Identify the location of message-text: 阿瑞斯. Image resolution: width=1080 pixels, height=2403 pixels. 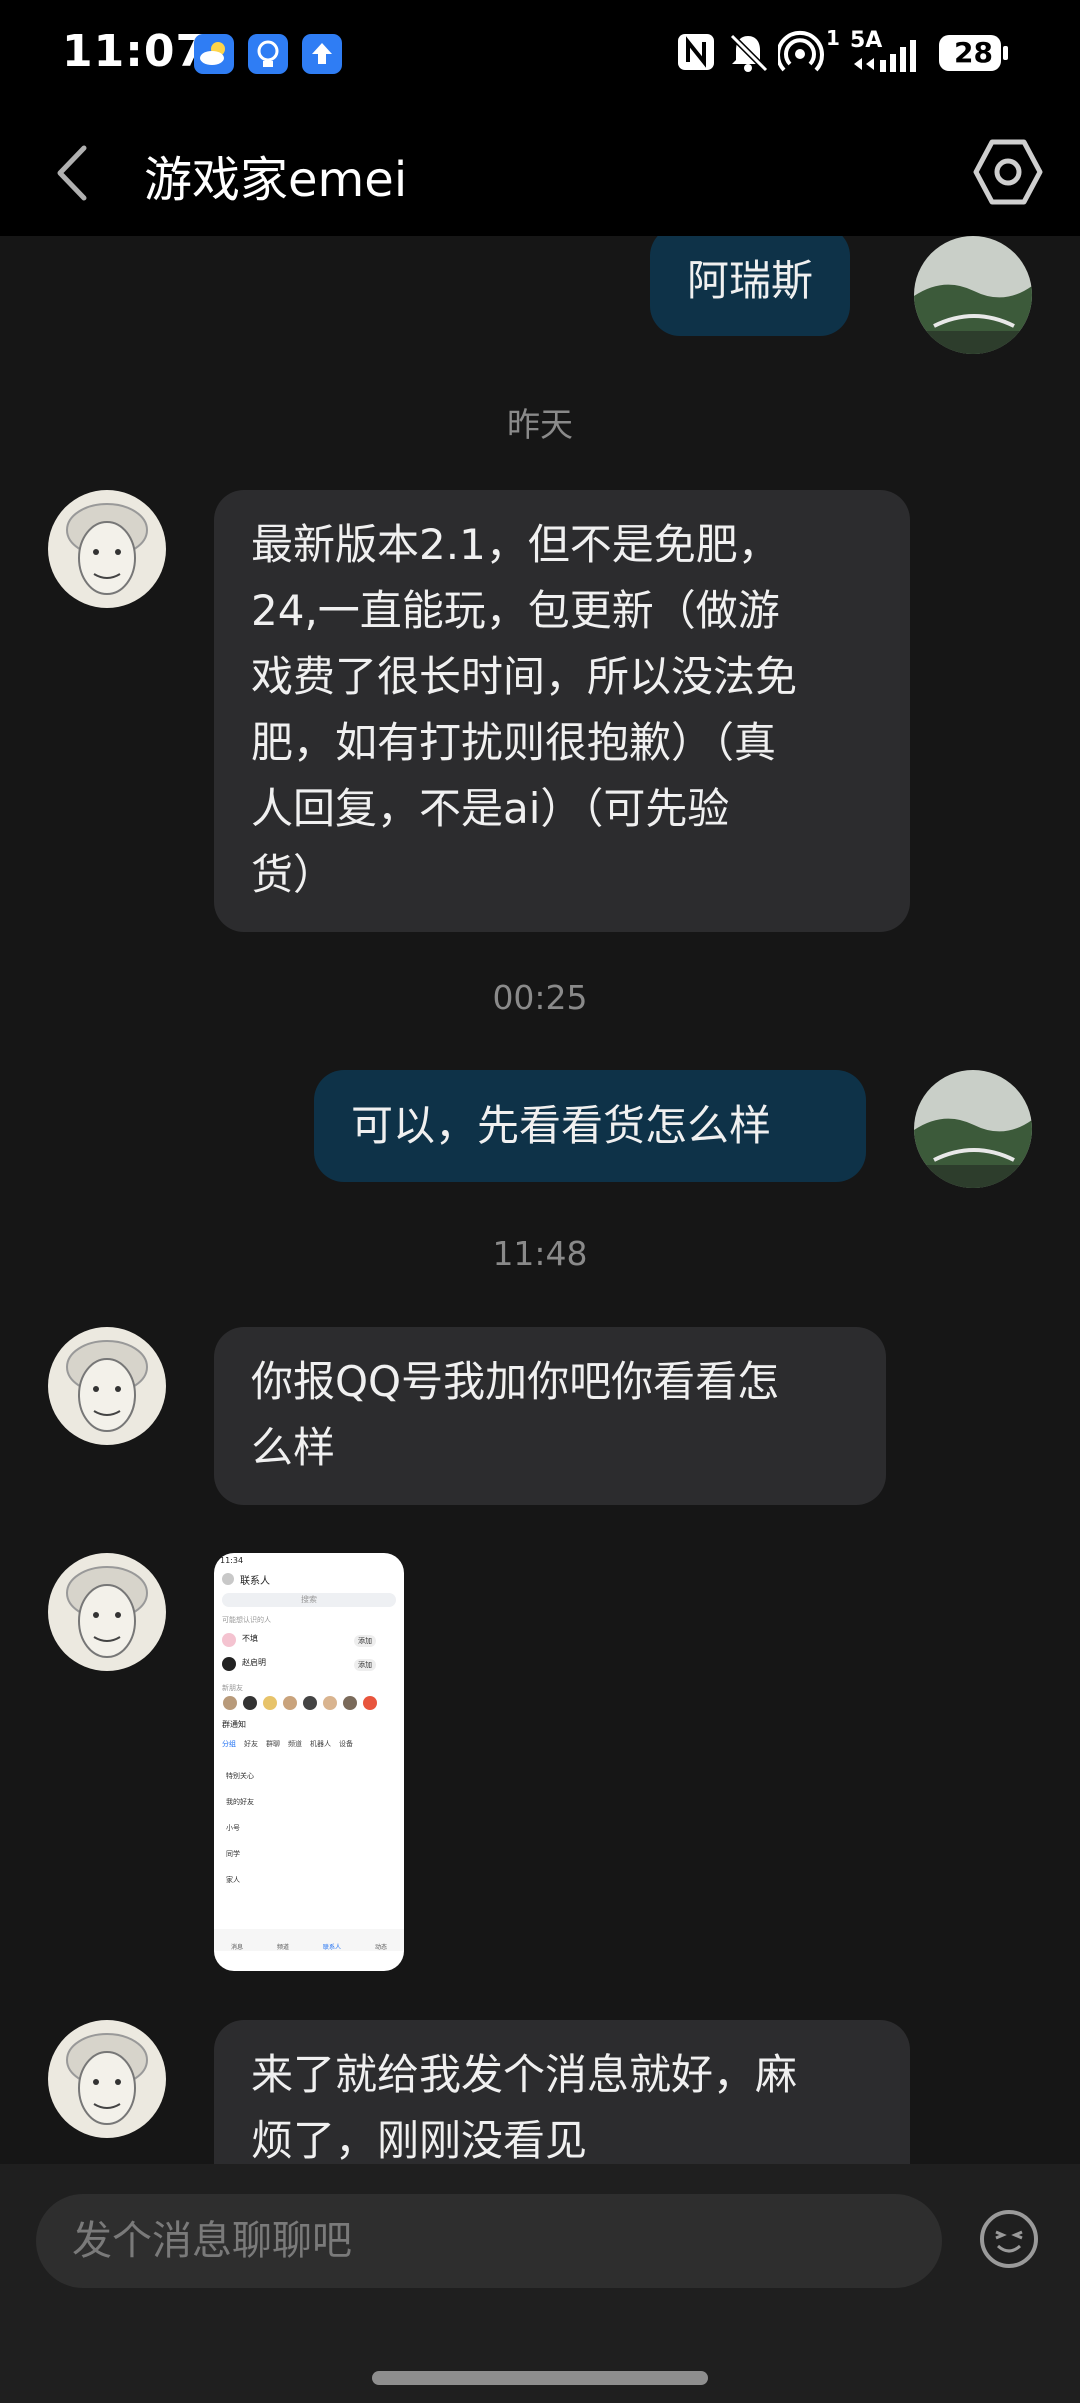
(750, 280).